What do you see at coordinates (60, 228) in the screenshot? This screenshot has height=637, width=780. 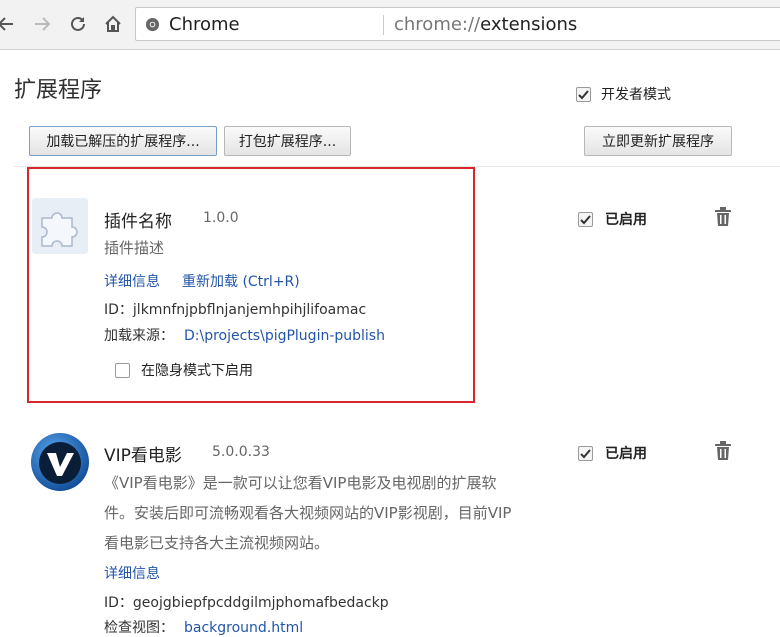 I see `puzzle-icon` at bounding box center [60, 228].